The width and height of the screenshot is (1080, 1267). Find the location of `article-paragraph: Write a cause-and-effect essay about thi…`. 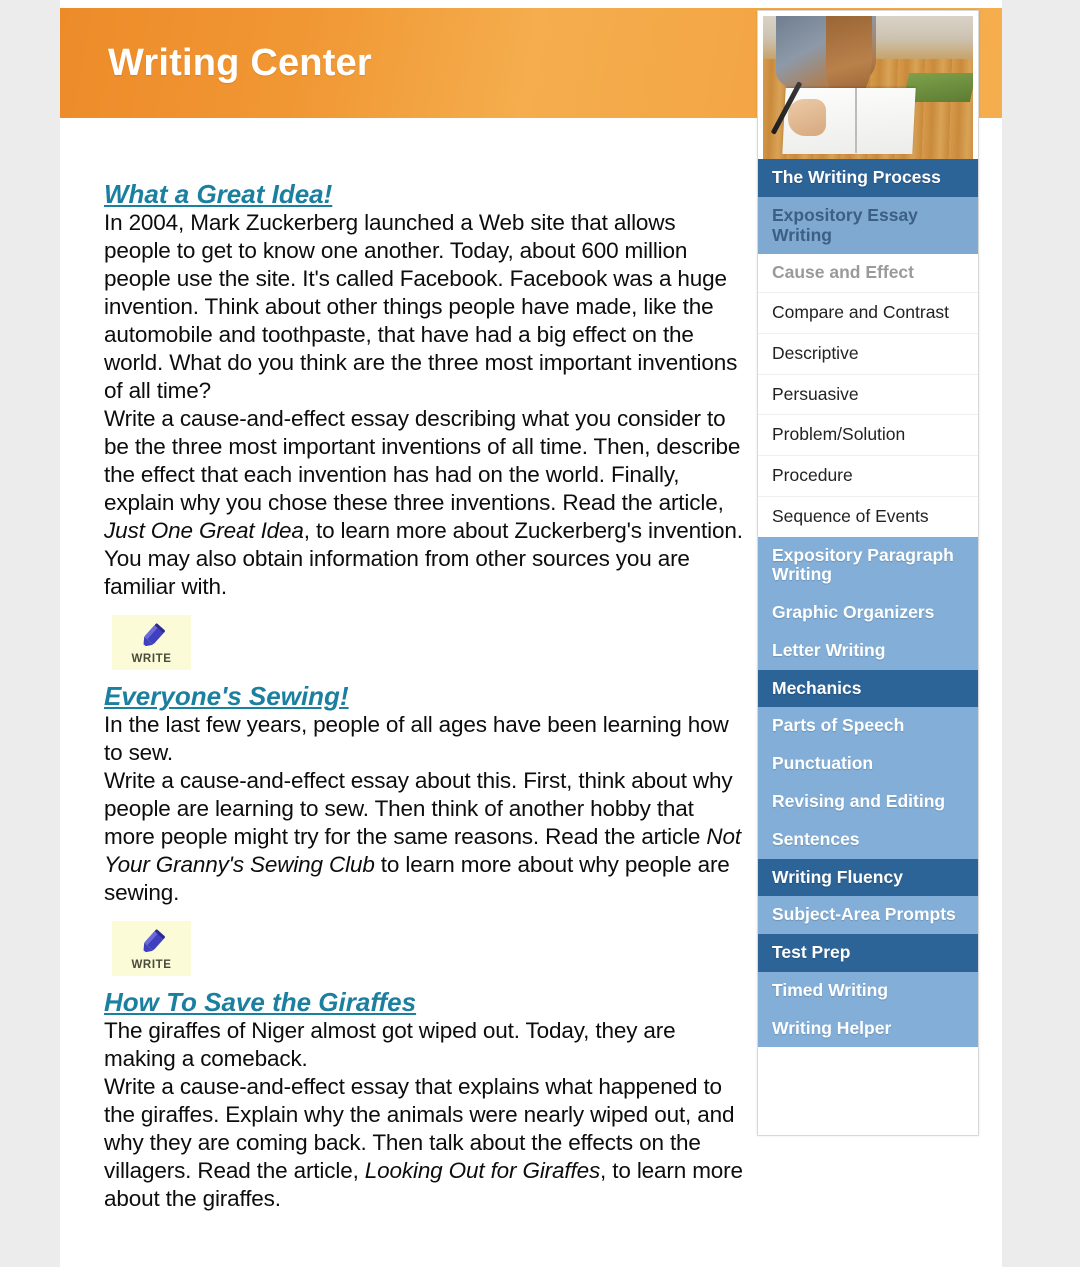

article-paragraph: Write a cause-and-effect essay about thi… is located at coordinates (424, 837).